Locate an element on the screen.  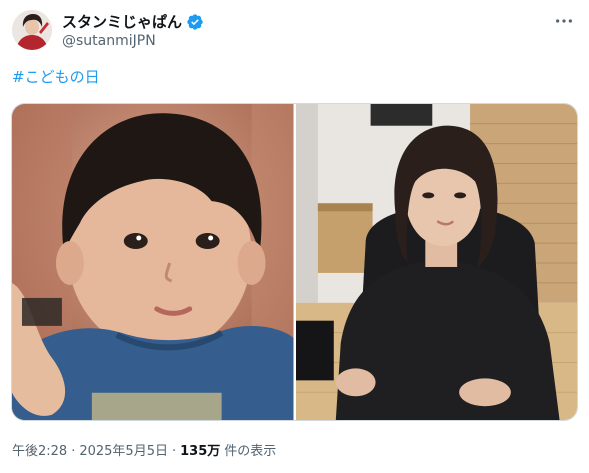
more-options-button is located at coordinates (564, 21).